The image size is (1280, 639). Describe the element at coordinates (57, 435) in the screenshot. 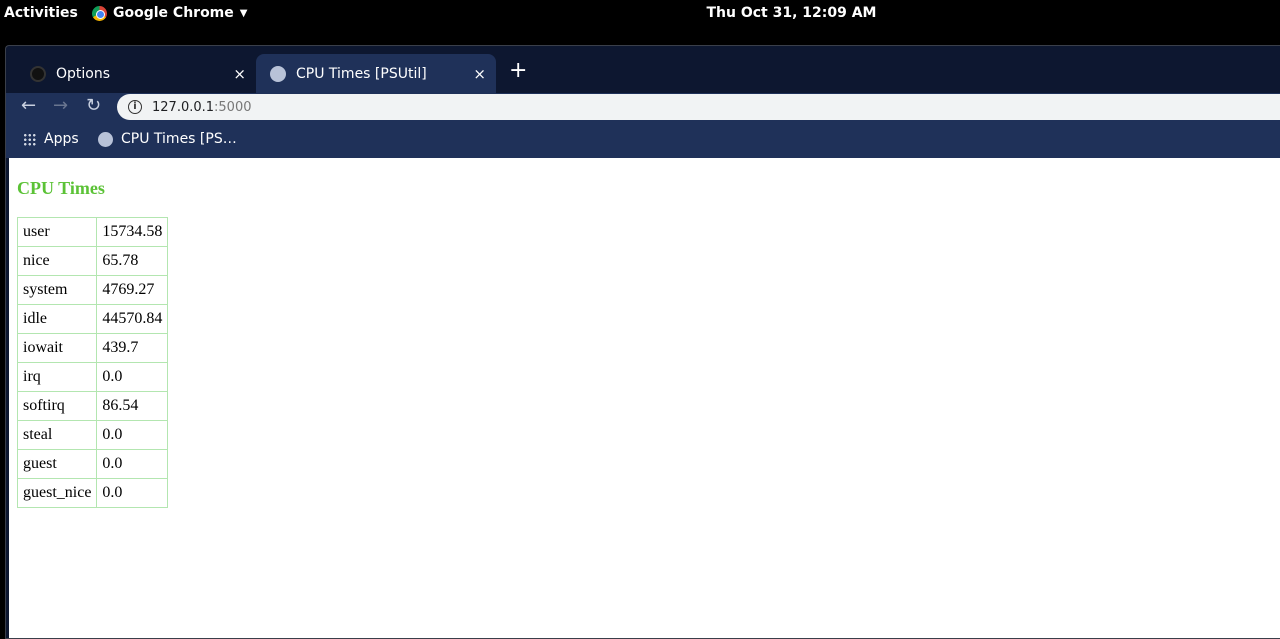

I see `cell-key: steal` at that location.